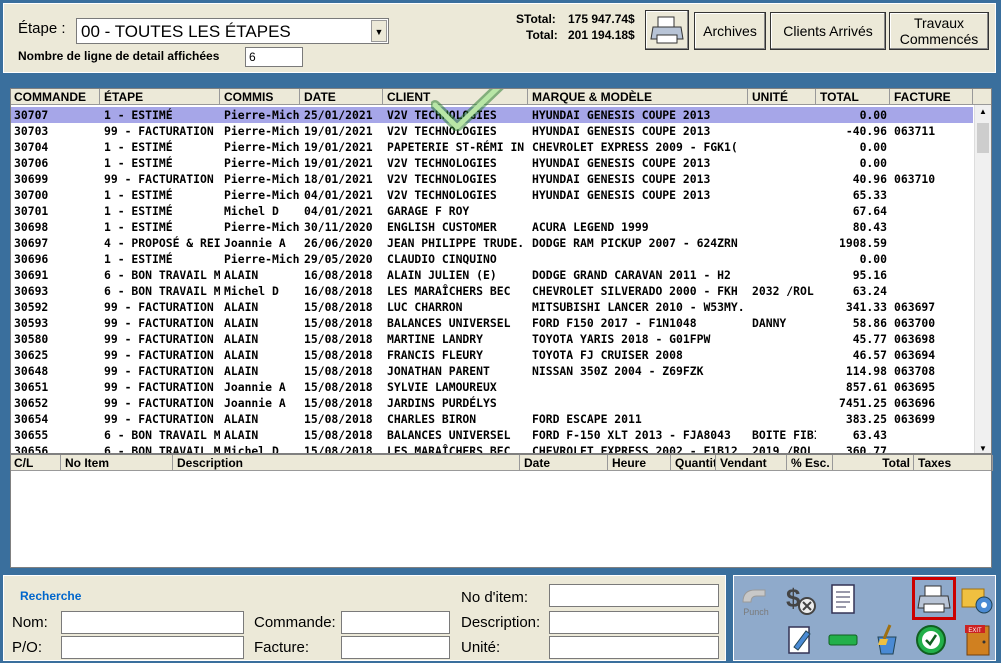 The height and width of the screenshot is (663, 1001). Describe the element at coordinates (255, 387) in the screenshot. I see `table-cell: Joannie A` at that location.